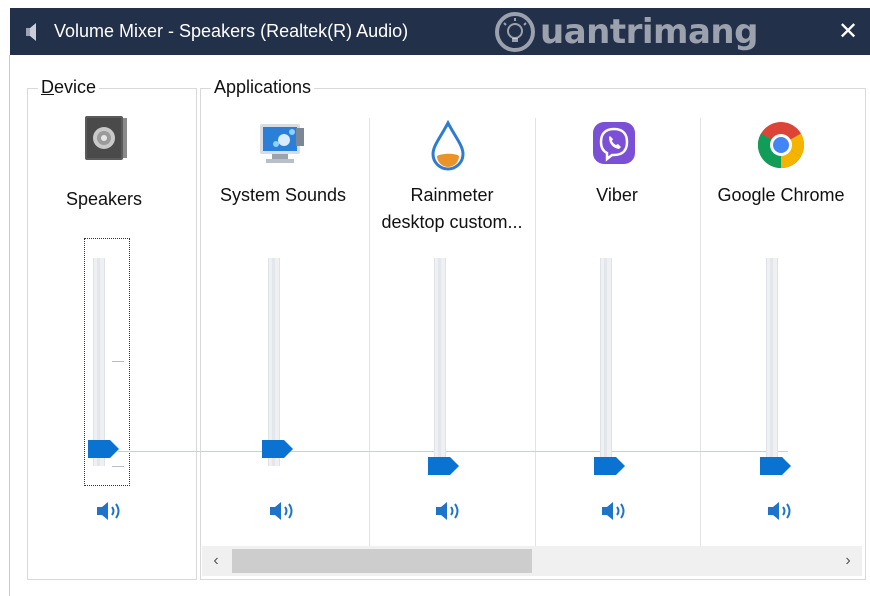  Describe the element at coordinates (649, 32) in the screenshot. I see `watermark-text: uantrimang` at that location.